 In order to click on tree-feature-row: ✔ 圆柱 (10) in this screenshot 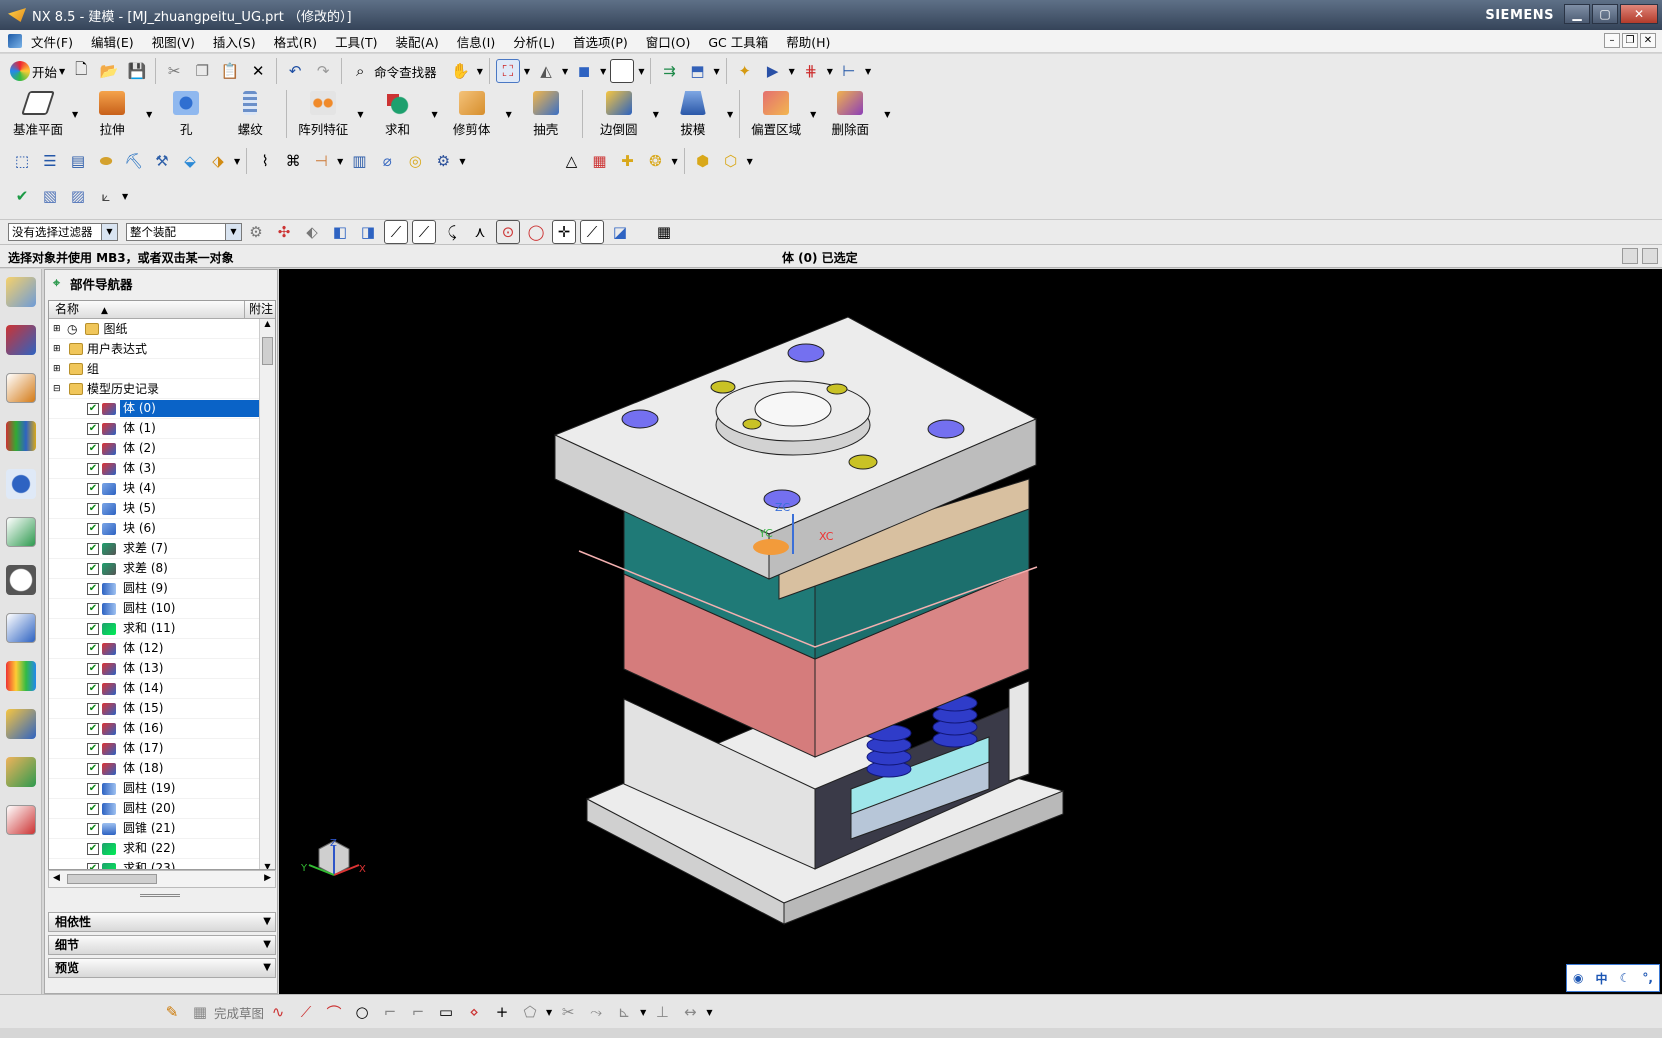, I will do `click(162, 609)`.